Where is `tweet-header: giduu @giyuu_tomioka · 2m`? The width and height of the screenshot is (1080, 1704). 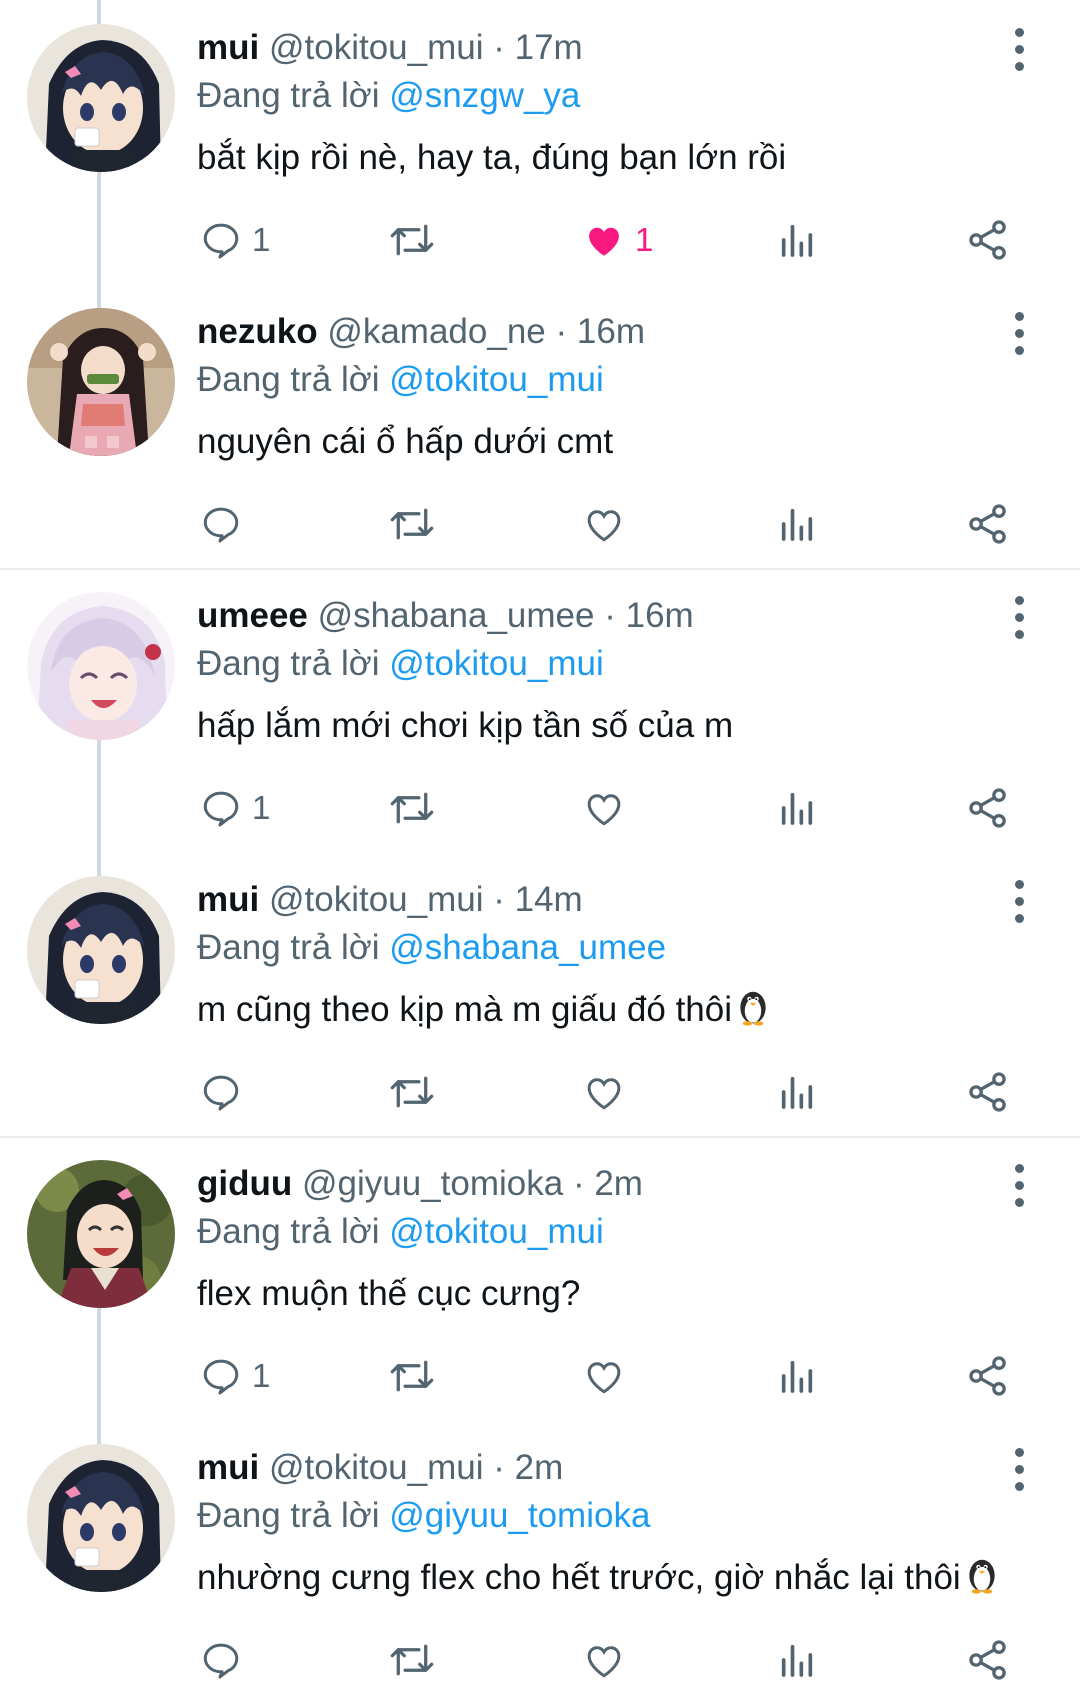
tweet-header: giduu @giyuu_tomioka · 2m is located at coordinates (597, 1184).